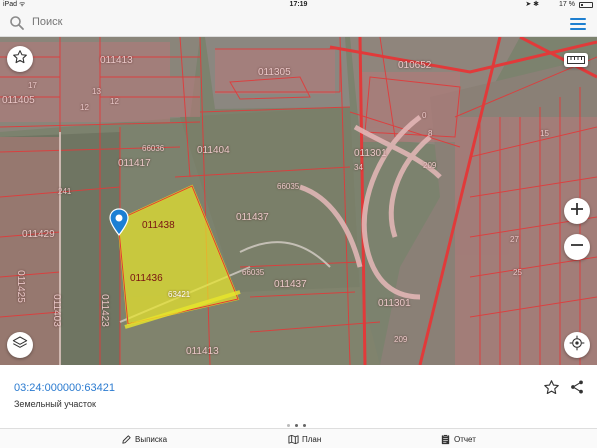 The height and width of the screenshot is (448, 597). I want to click on cadastral-label: 011403, so click(56, 310).